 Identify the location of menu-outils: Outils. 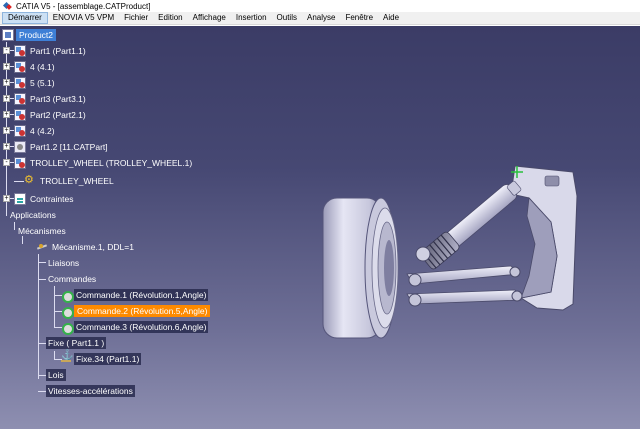
(287, 18).